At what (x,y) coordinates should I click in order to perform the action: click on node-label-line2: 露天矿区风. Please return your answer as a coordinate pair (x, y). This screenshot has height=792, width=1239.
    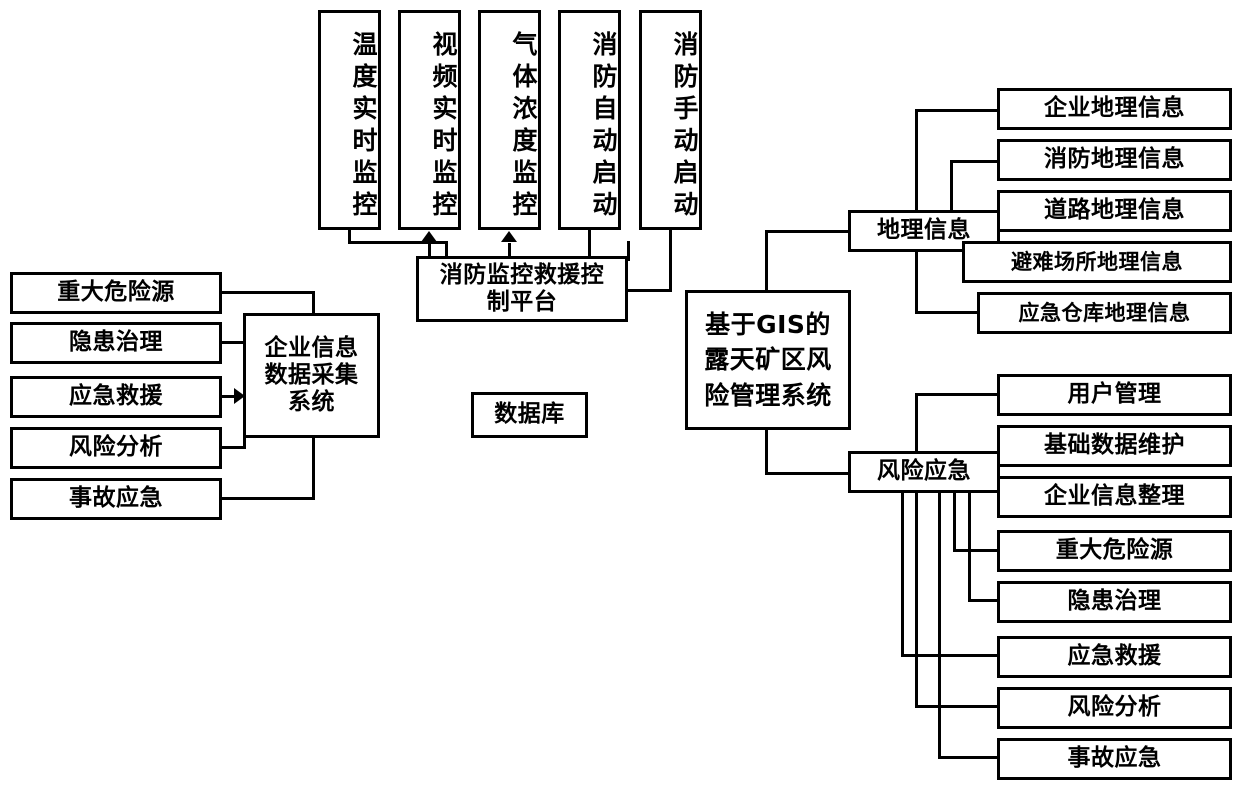
    Looking at the image, I should click on (768, 360).